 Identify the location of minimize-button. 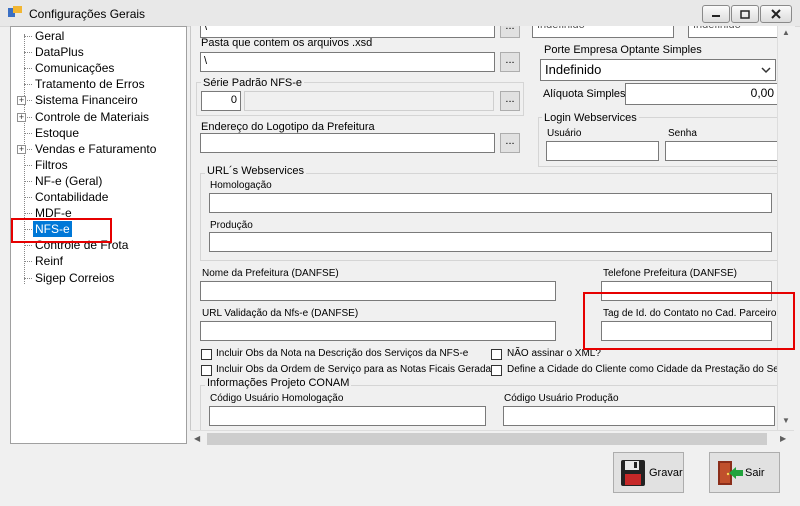
(716, 14).